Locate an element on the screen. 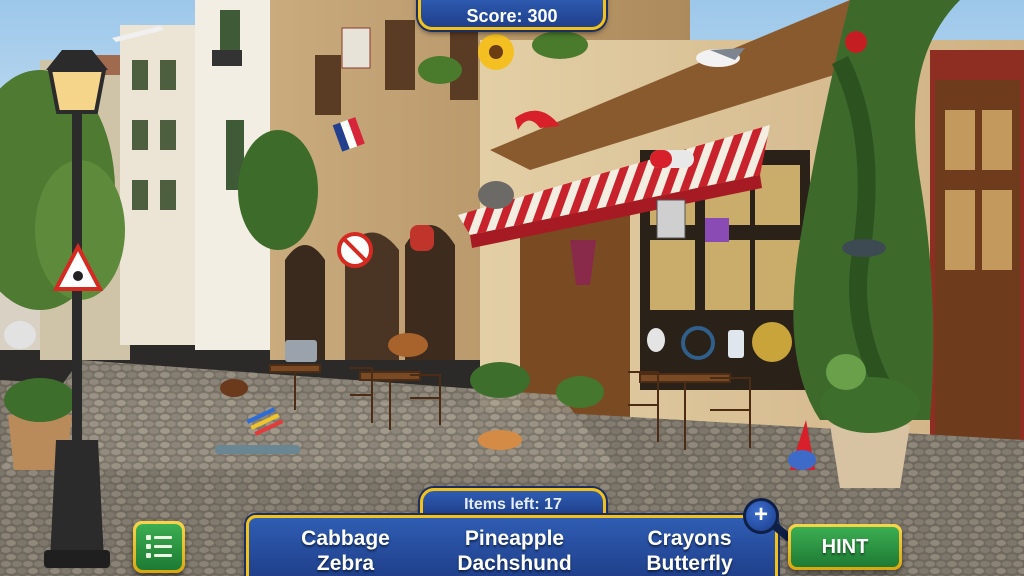 The image size is (1024, 576). zoom-glyph: + is located at coordinates (760, 514).